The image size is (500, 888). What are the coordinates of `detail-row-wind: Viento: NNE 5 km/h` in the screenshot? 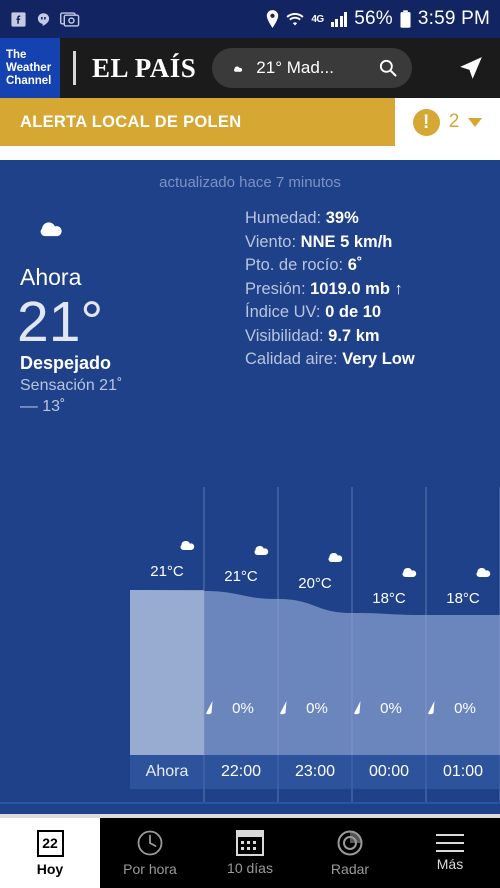 It's located at (362, 243).